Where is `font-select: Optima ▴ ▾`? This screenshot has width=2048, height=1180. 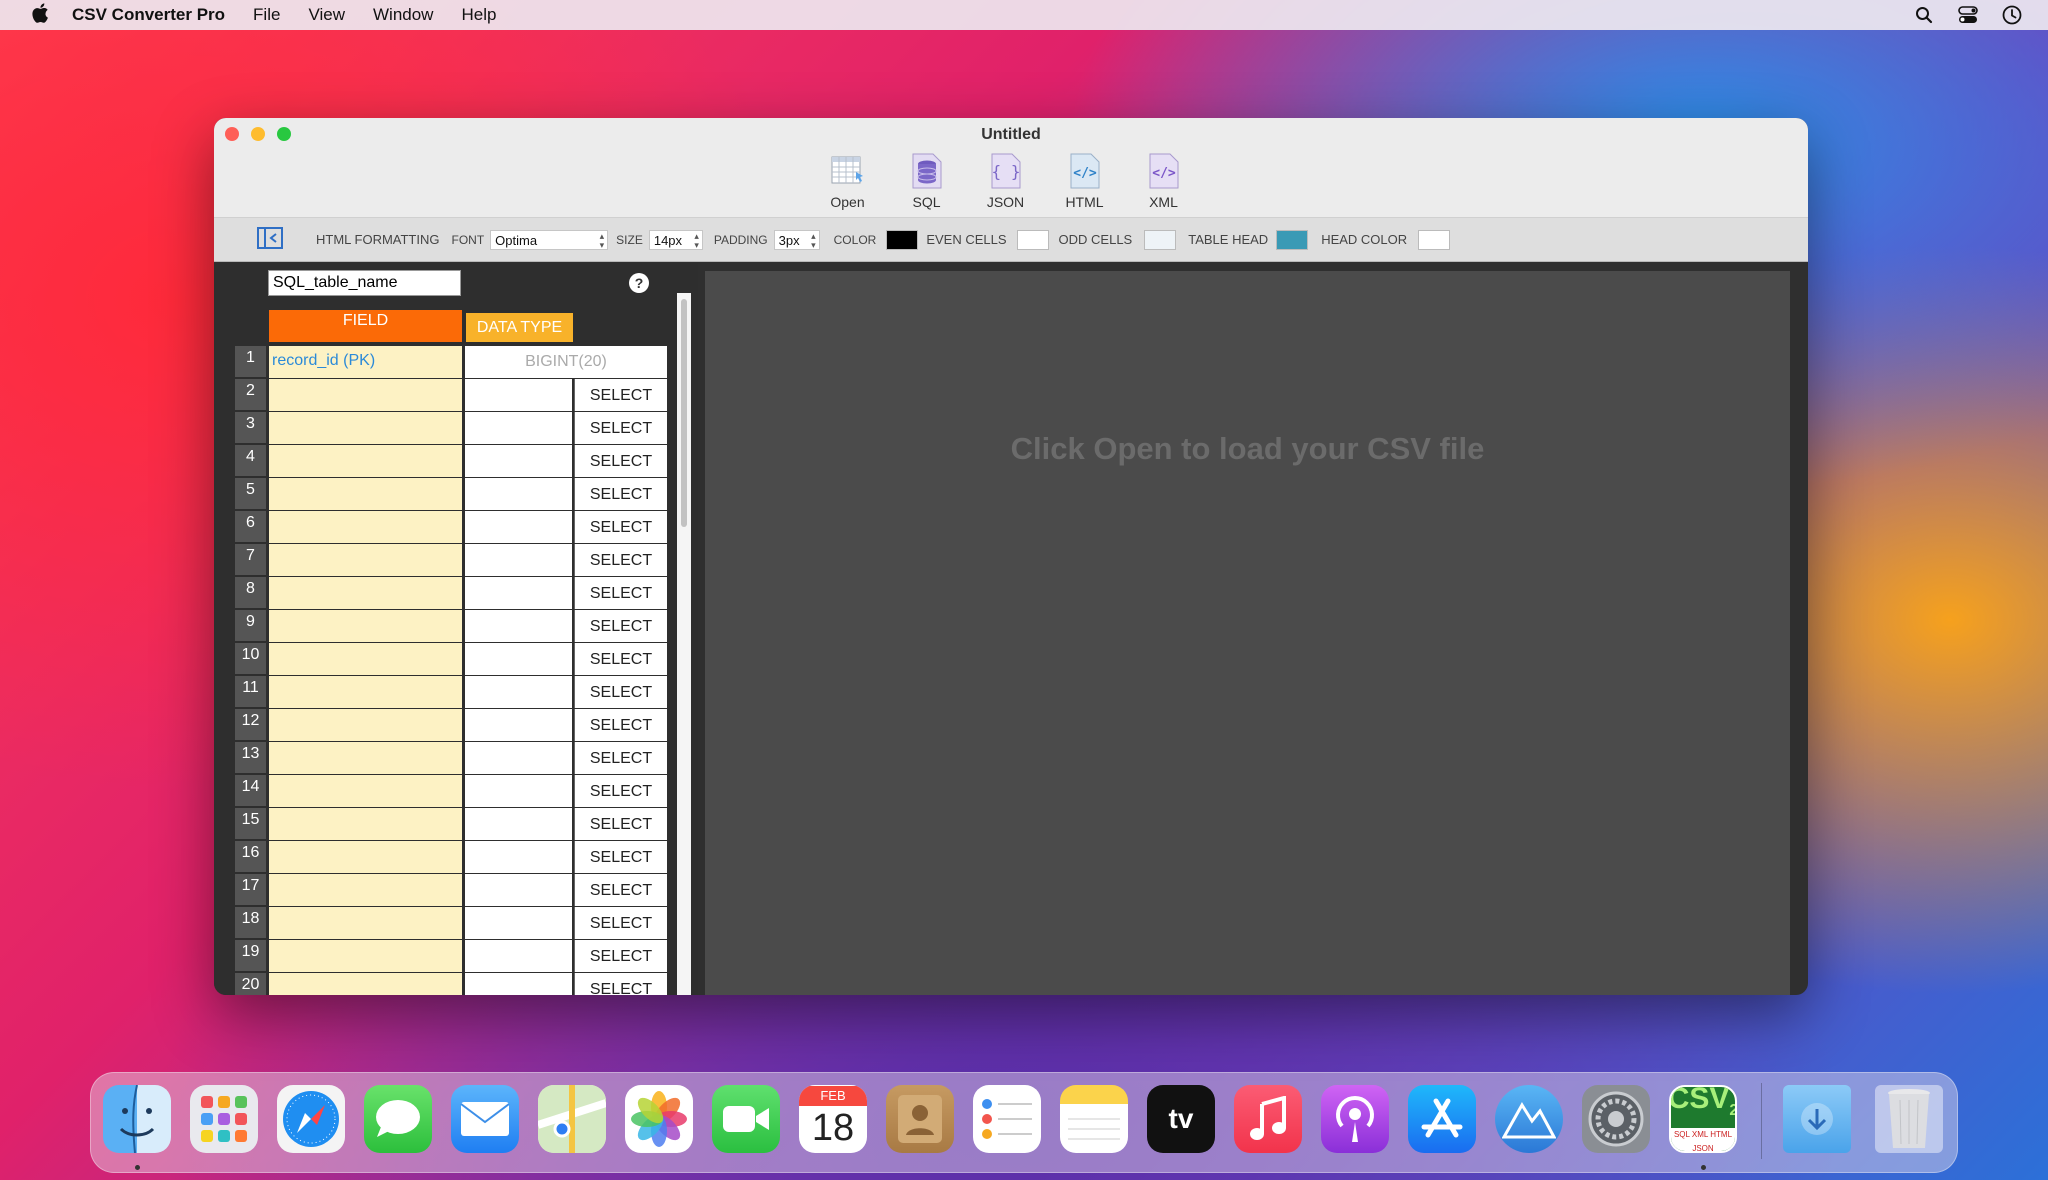
font-select: Optima ▴ ▾ is located at coordinates (549, 239).